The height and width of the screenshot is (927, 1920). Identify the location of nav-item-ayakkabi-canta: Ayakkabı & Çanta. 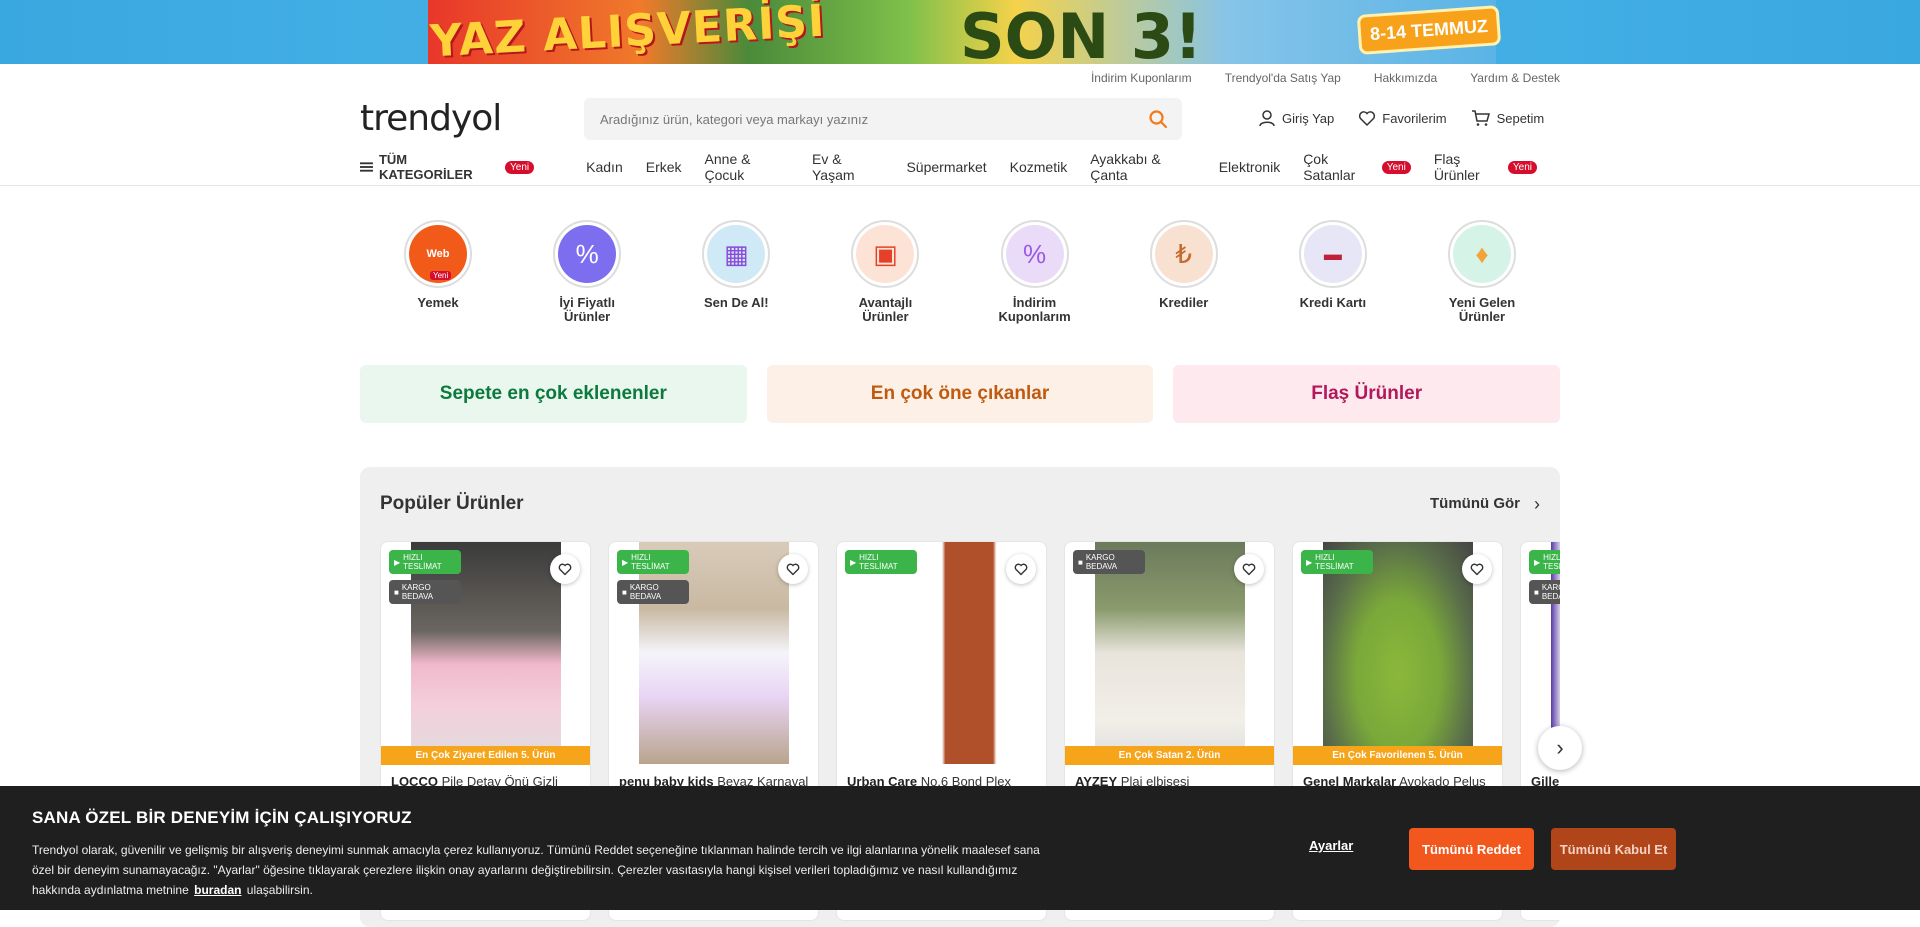
(1143, 167).